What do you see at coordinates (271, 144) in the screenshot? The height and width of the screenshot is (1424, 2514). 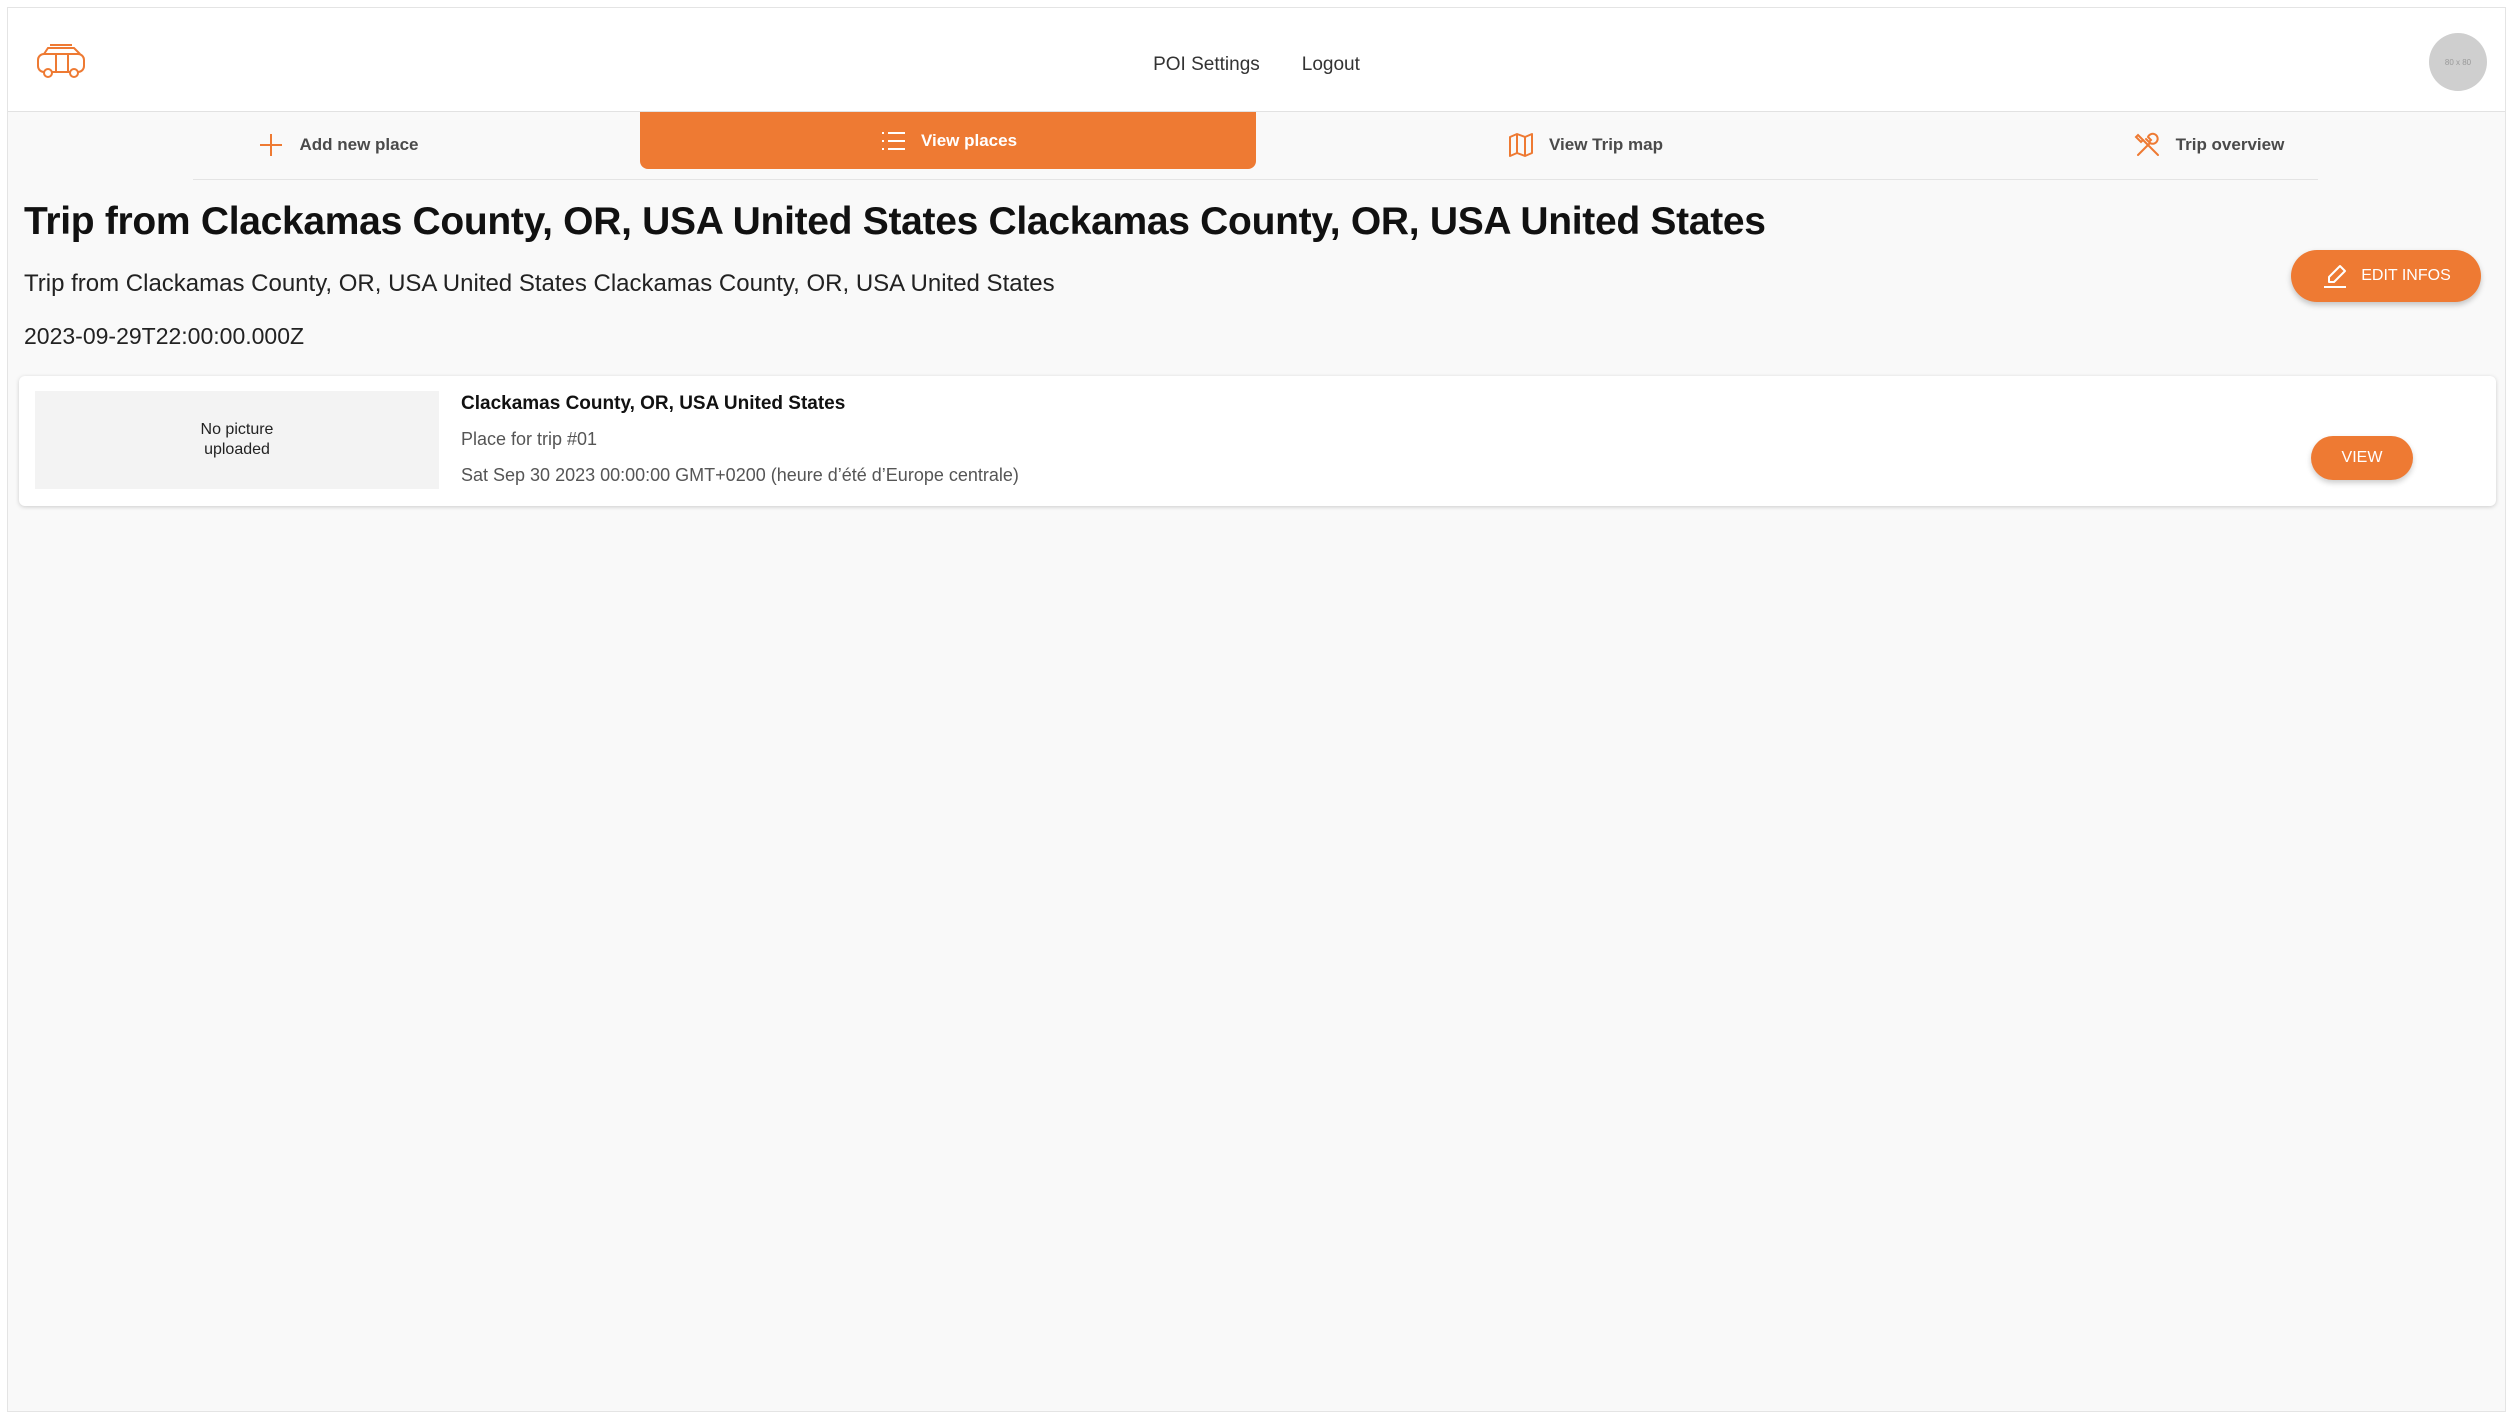 I see `plus-icon` at bounding box center [271, 144].